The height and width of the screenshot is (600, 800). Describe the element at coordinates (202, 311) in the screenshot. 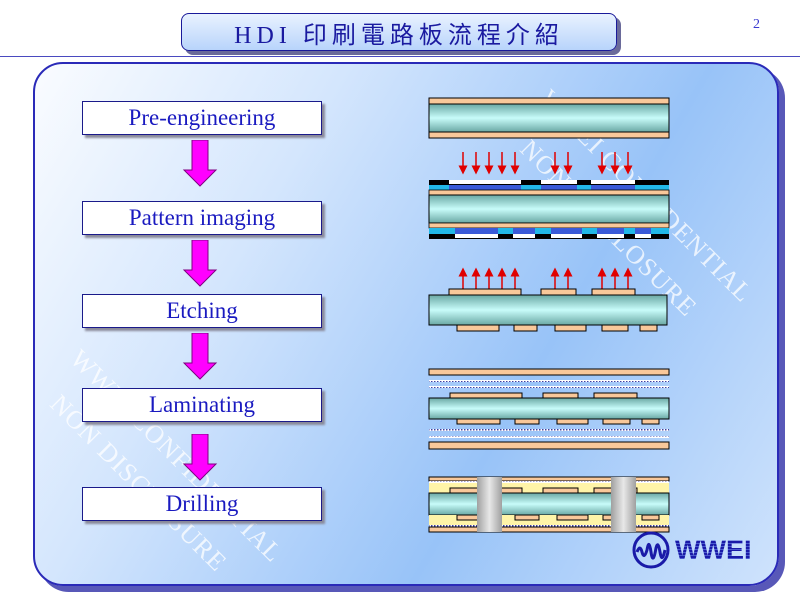

I see `step-etching: Etching` at that location.